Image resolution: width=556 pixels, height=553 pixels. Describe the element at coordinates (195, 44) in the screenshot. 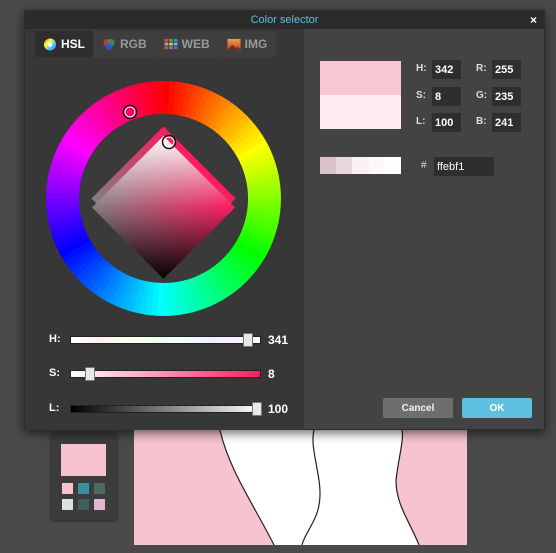

I see `tab-web-label: WEB` at that location.